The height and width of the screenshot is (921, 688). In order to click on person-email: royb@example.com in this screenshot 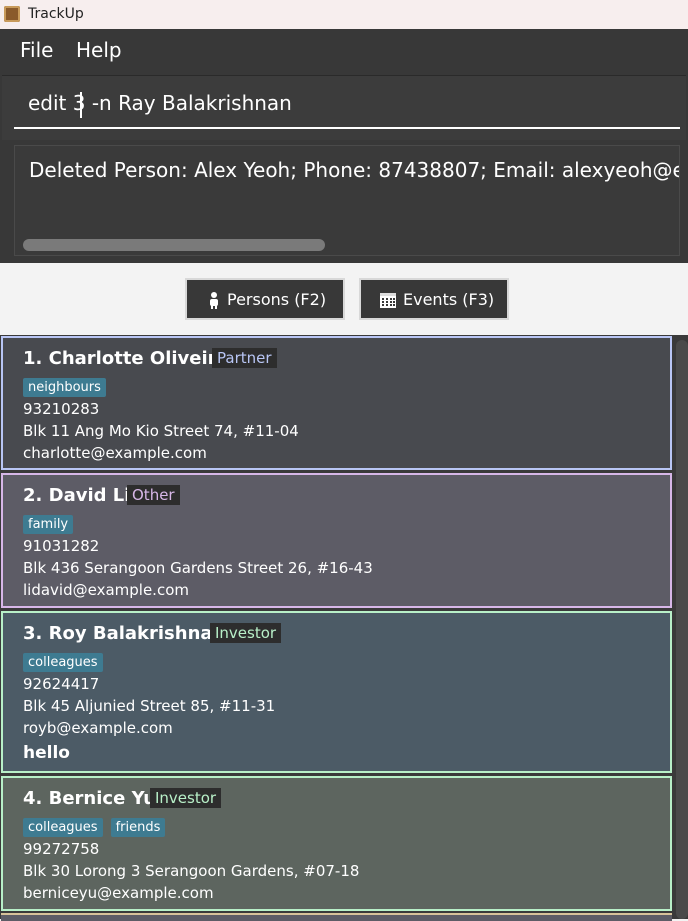, I will do `click(98, 728)`.